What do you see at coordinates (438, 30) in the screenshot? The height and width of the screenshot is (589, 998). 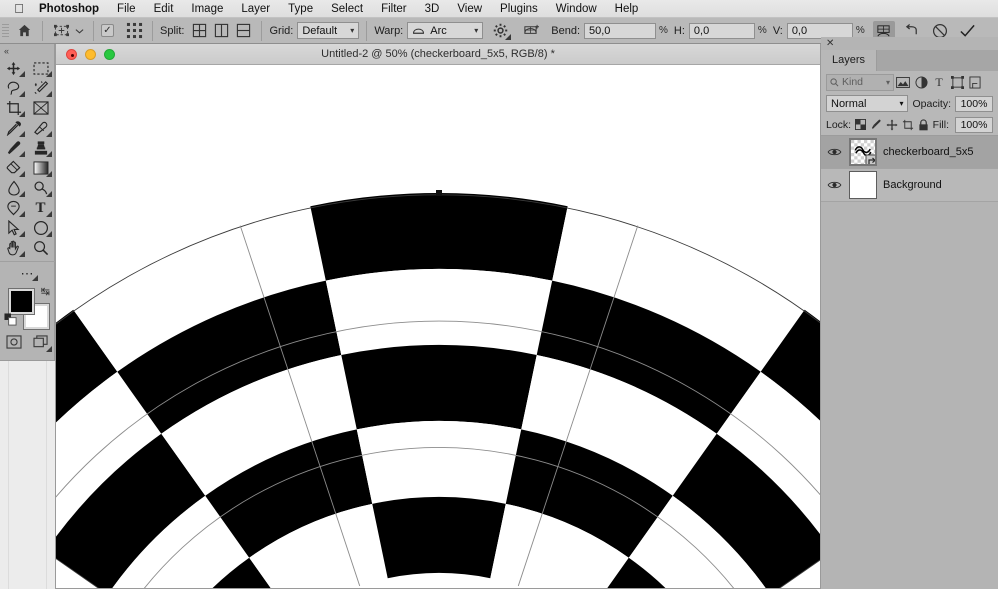 I see `warp-value: Arc` at bounding box center [438, 30].